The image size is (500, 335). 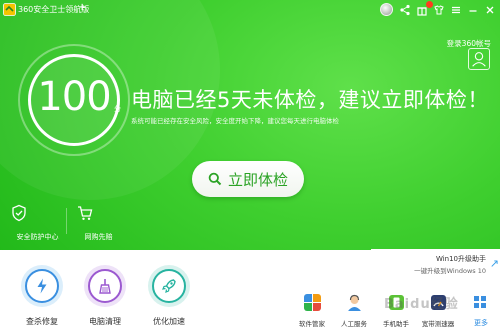 I want to click on status-headline: 电脑已经5天未体检，建议立即体检！, so click(x=310, y=100).